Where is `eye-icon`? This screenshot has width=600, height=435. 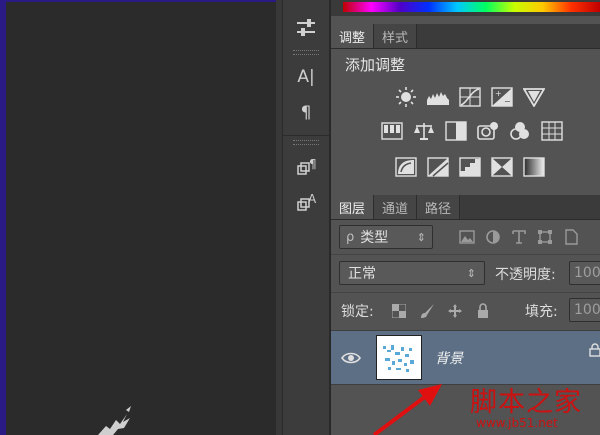 eye-icon is located at coordinates (351, 358).